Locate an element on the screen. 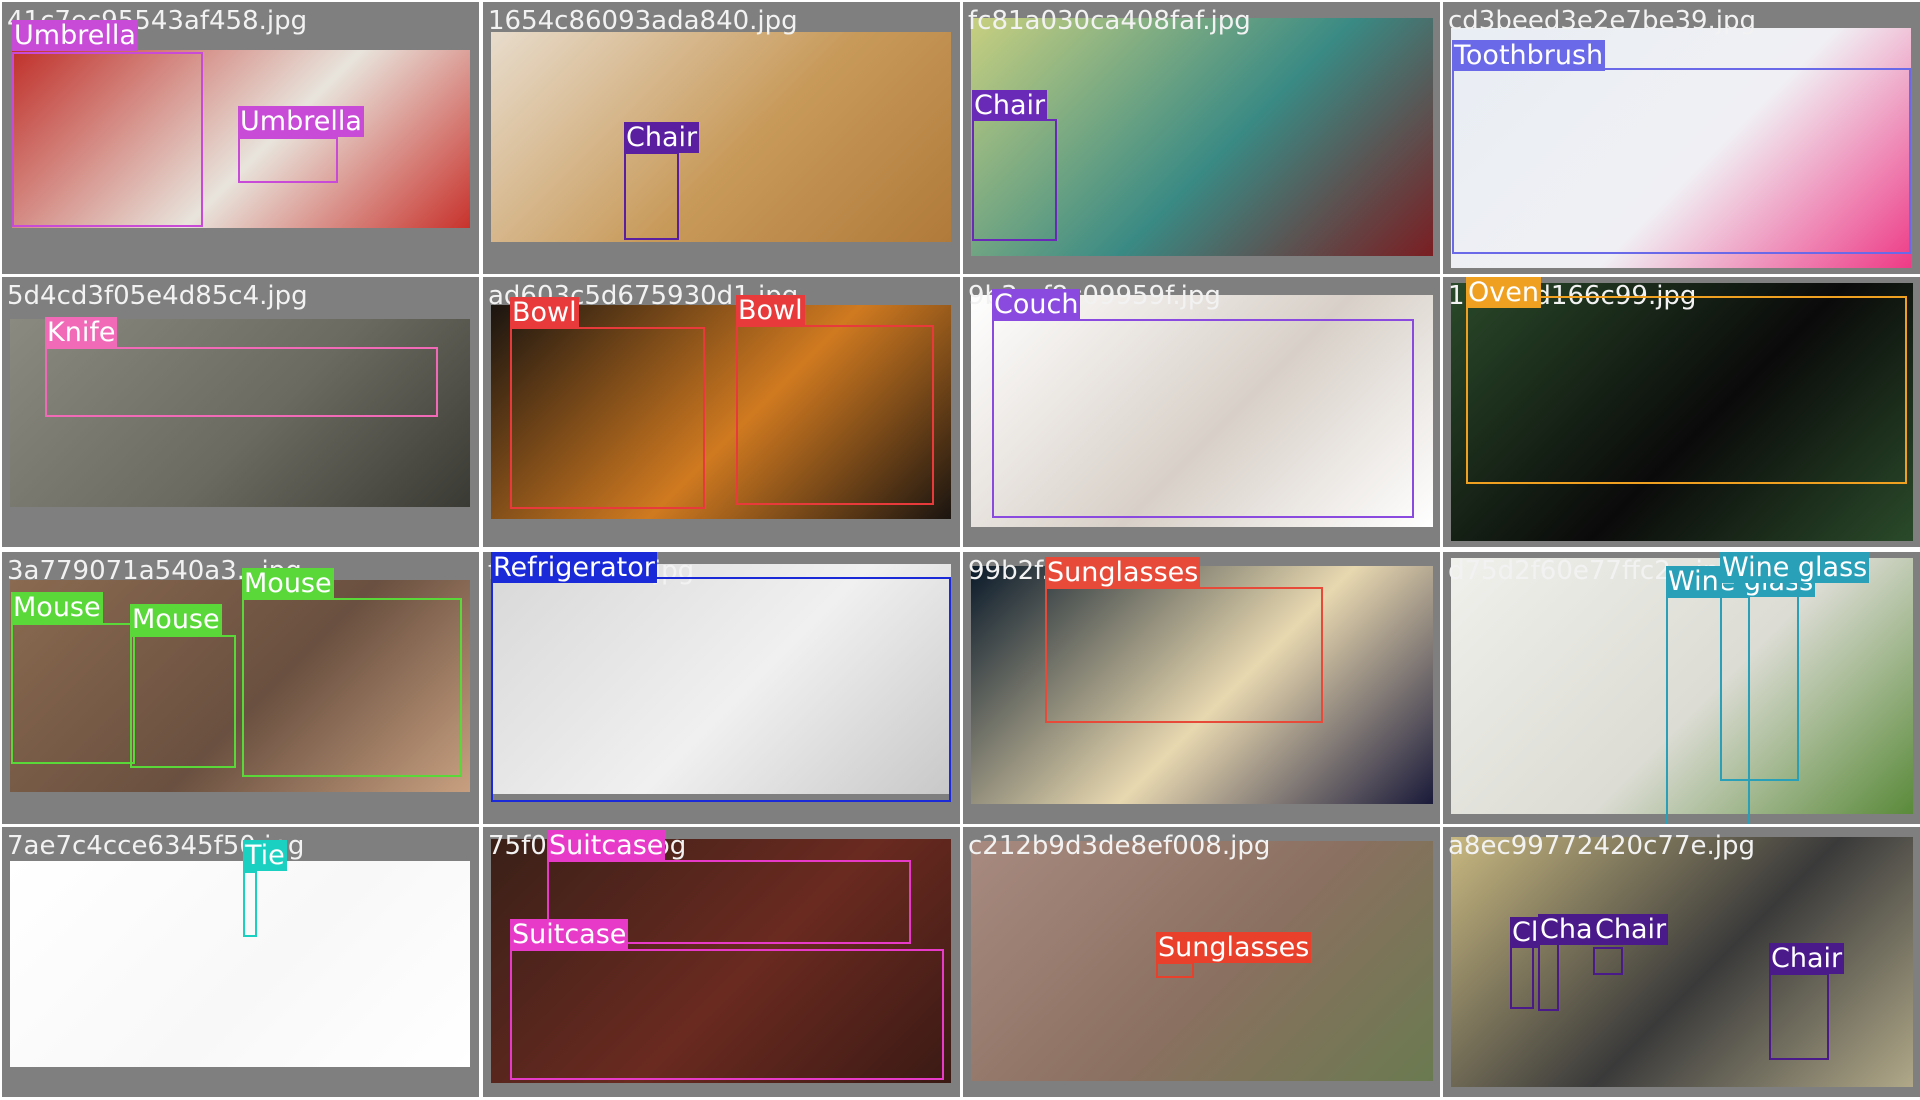  detection-label: Cha is located at coordinates (1566, 929).